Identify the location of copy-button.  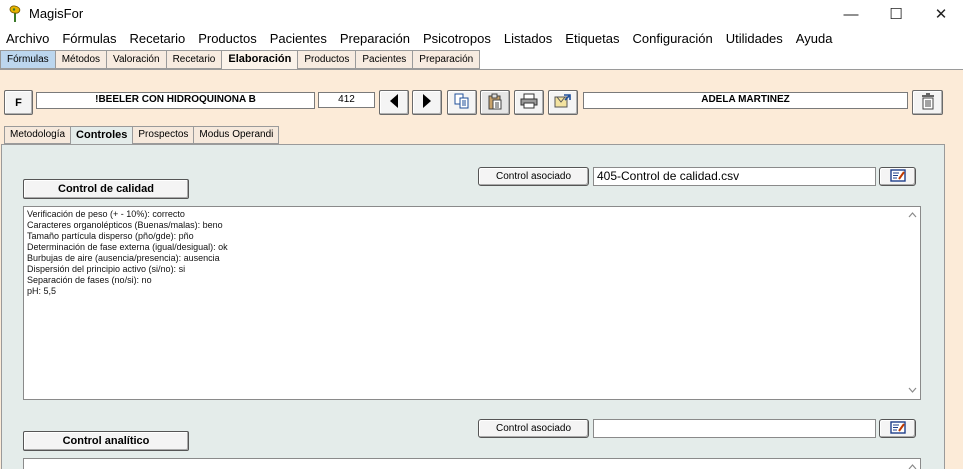
(462, 102).